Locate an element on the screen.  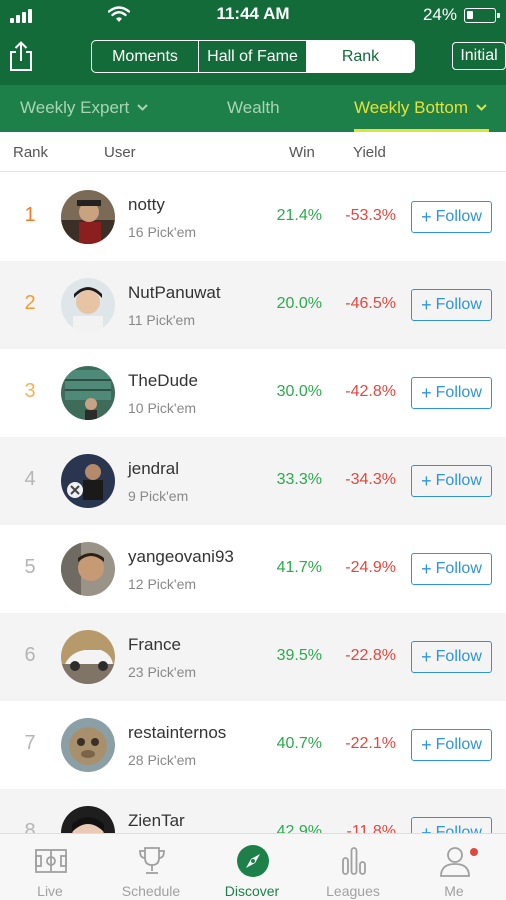
yield-value: -22.8% is located at coordinates (370, 655).